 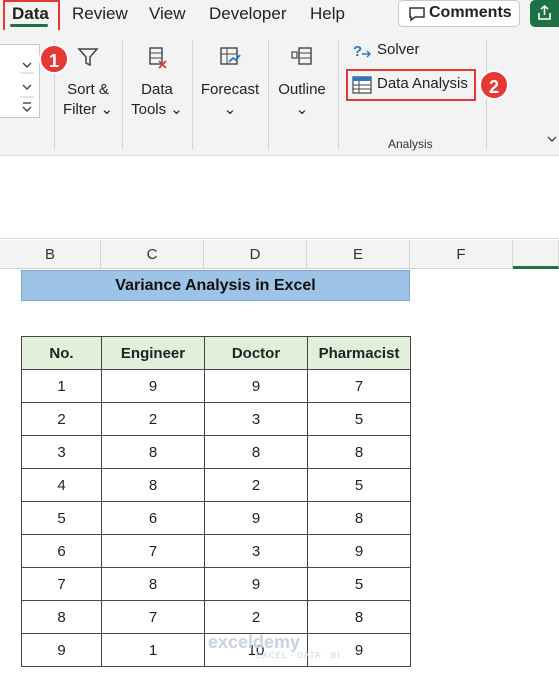 I want to click on sort-filter-label-2: Filter ⌄, so click(x=88, y=109).